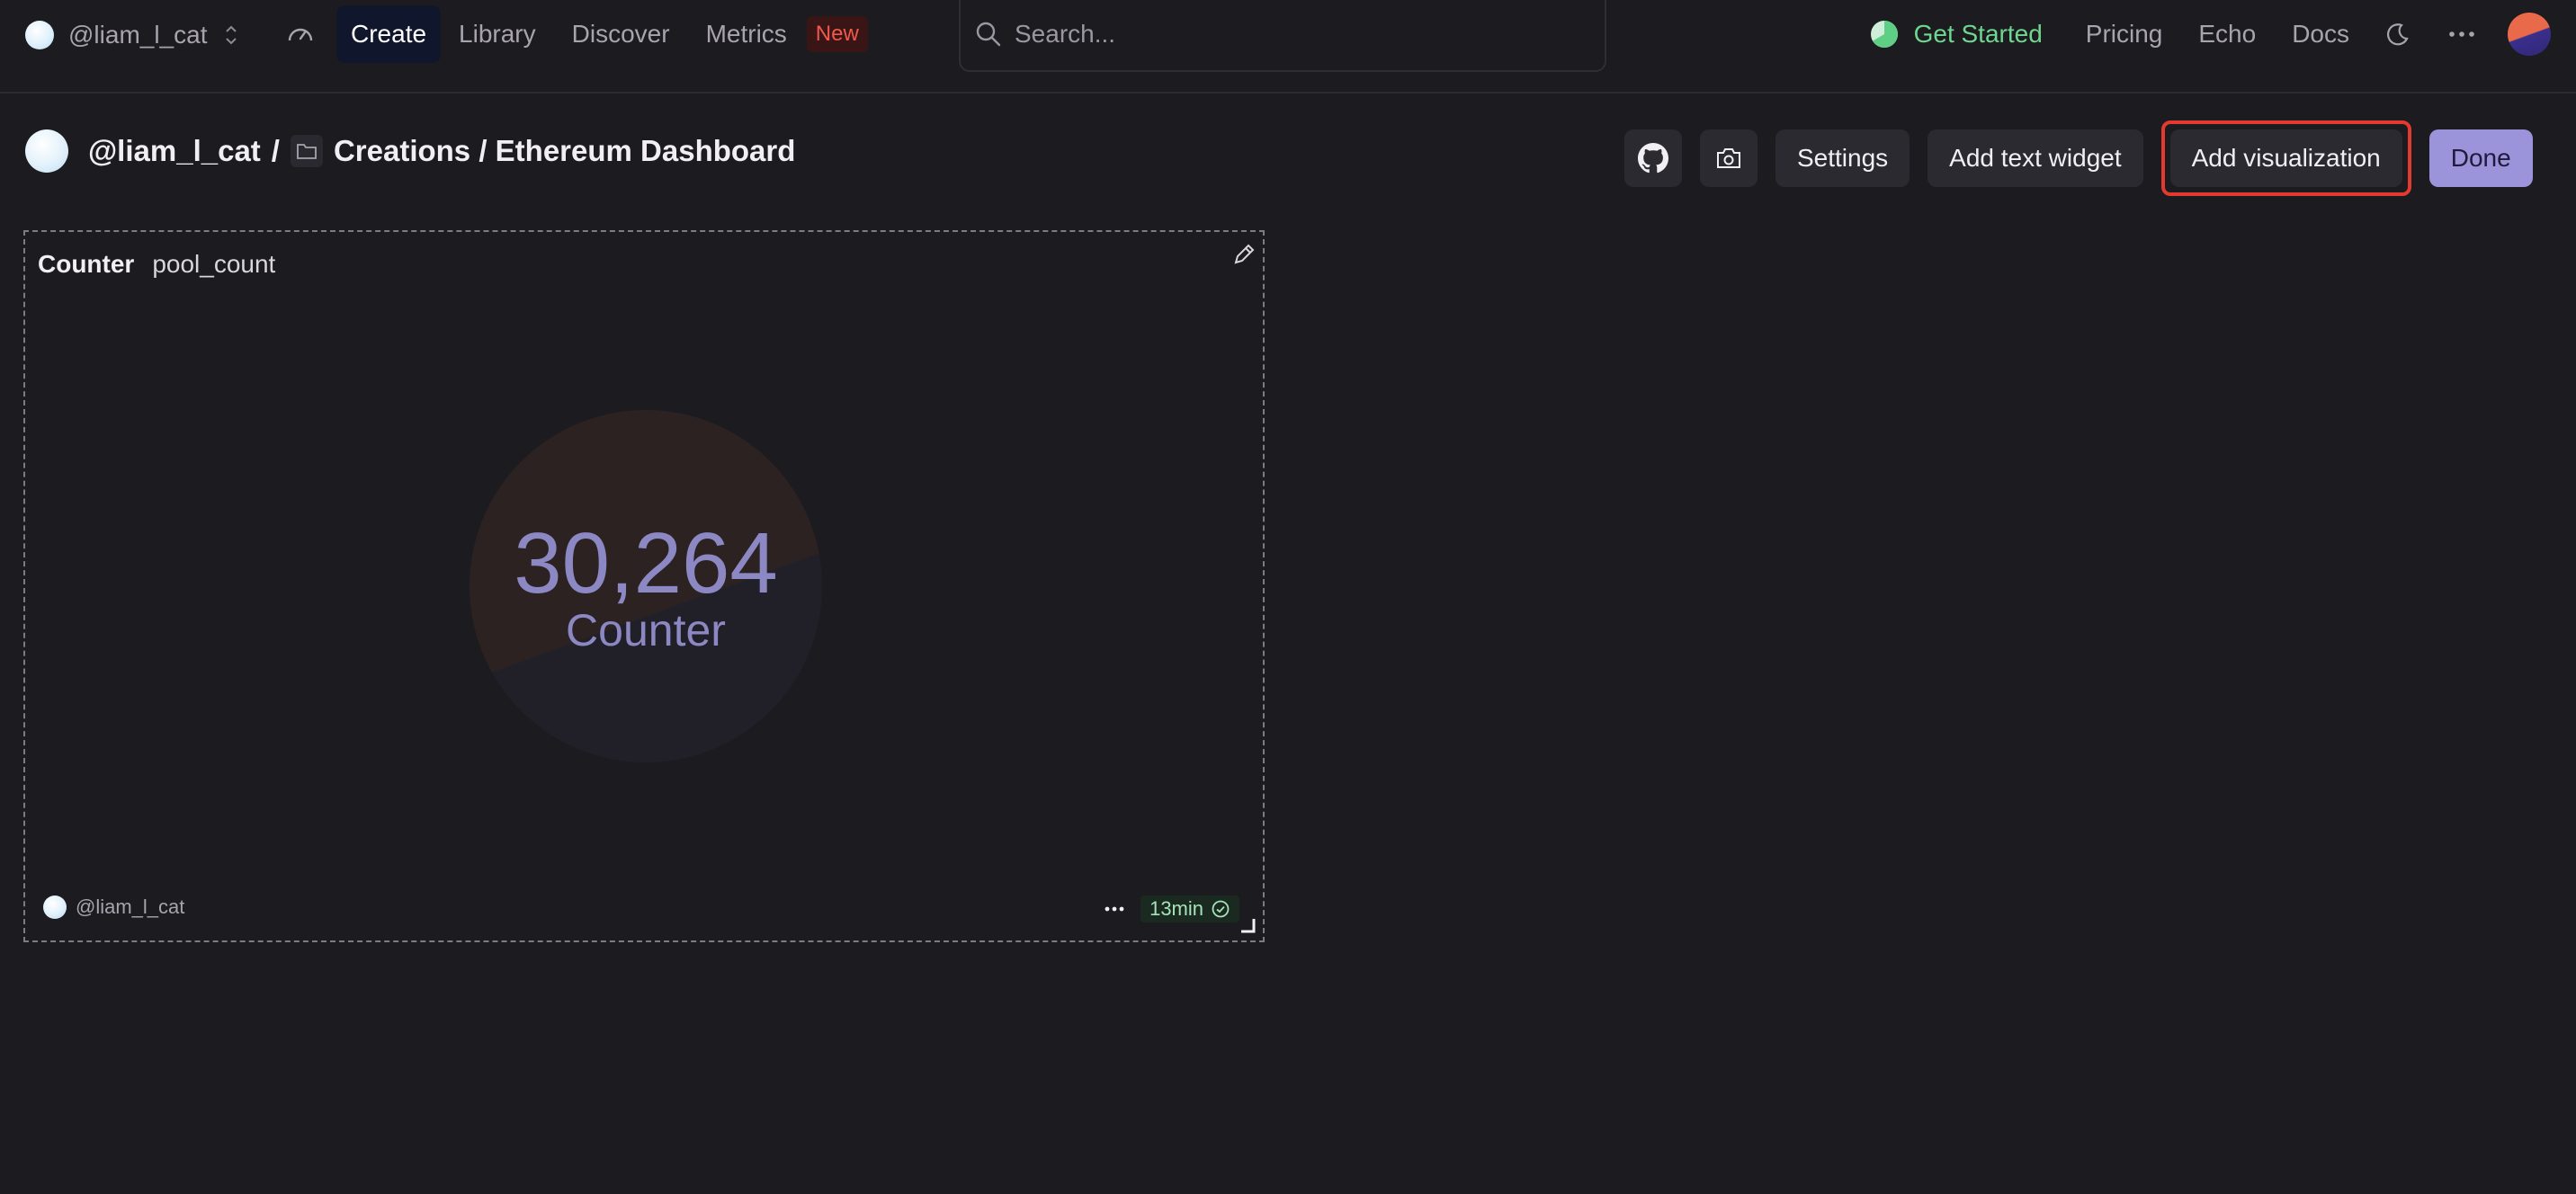 This screenshot has height=1194, width=2576. Describe the element at coordinates (564, 151) in the screenshot. I see `breadcrumb-path: Creations / Ethereum Dashboard` at that location.